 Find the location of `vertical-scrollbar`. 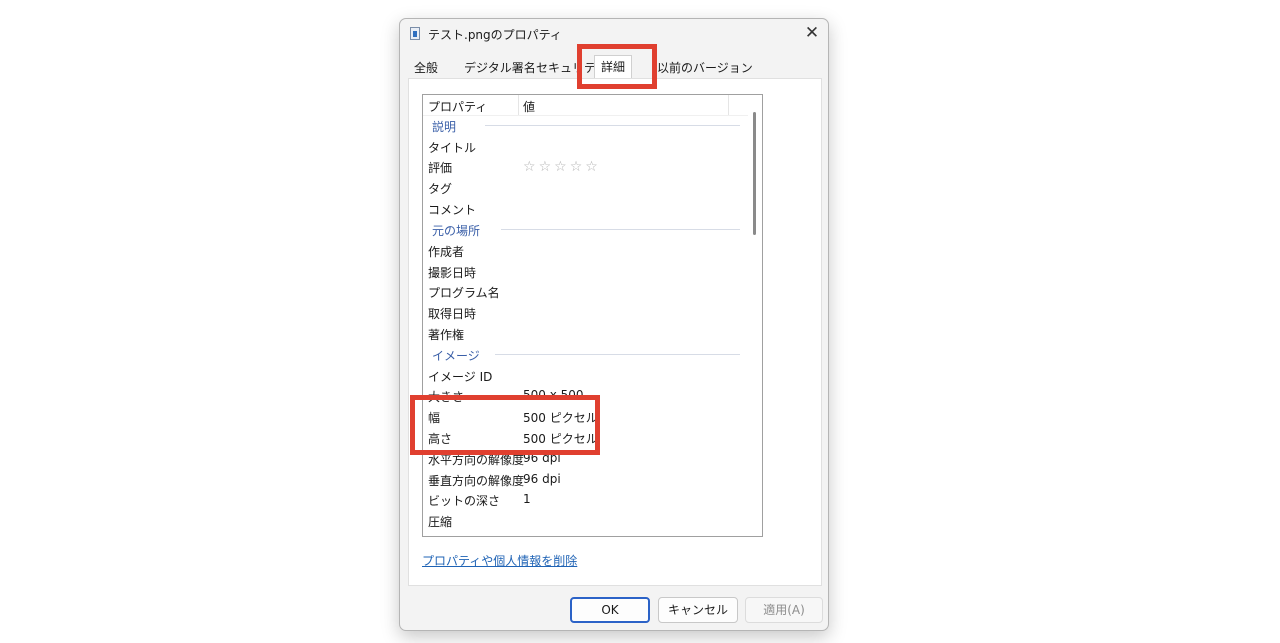

vertical-scrollbar is located at coordinates (755, 315).